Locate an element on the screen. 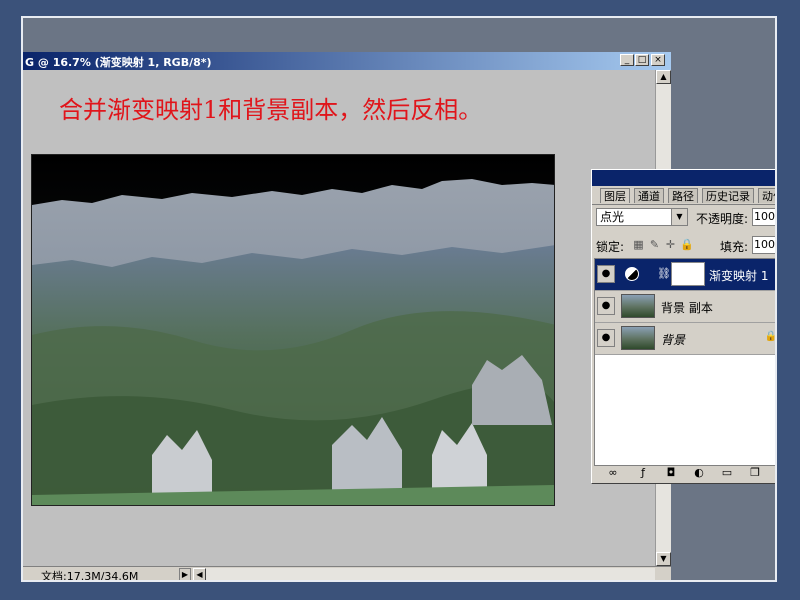 The width and height of the screenshot is (800, 600). panel-footer: ∞ ƒ ◘ ◐ ▭ ❐ is located at coordinates (684, 473).